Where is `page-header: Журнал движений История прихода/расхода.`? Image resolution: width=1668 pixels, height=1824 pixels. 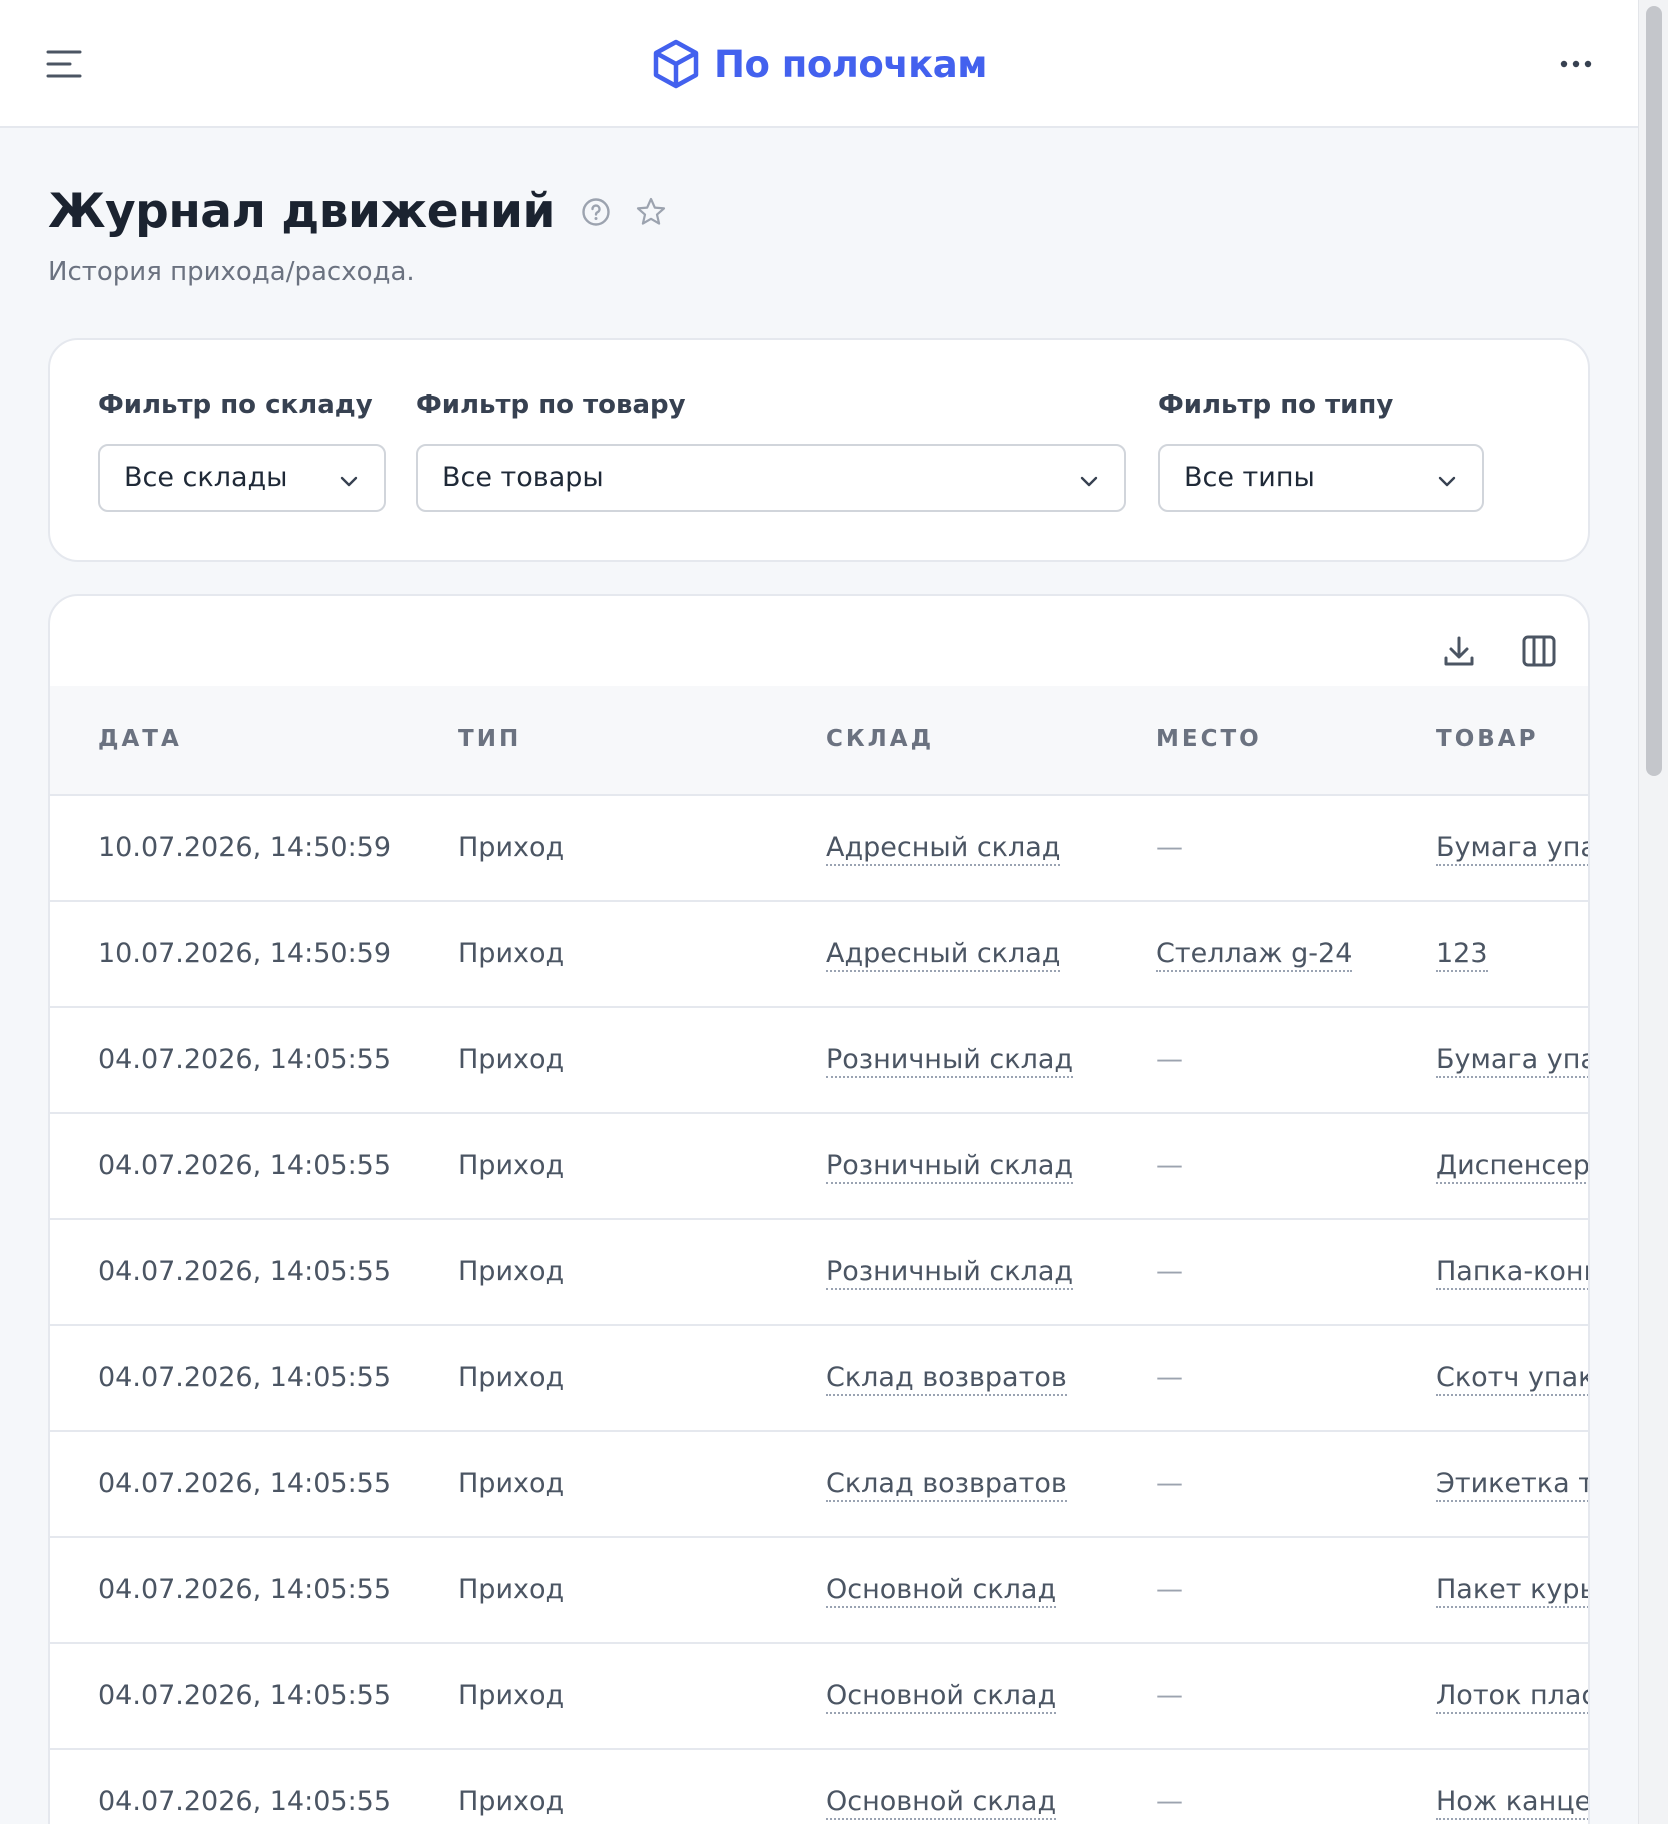 page-header: Журнал движений История прихода/расхода. is located at coordinates (357, 235).